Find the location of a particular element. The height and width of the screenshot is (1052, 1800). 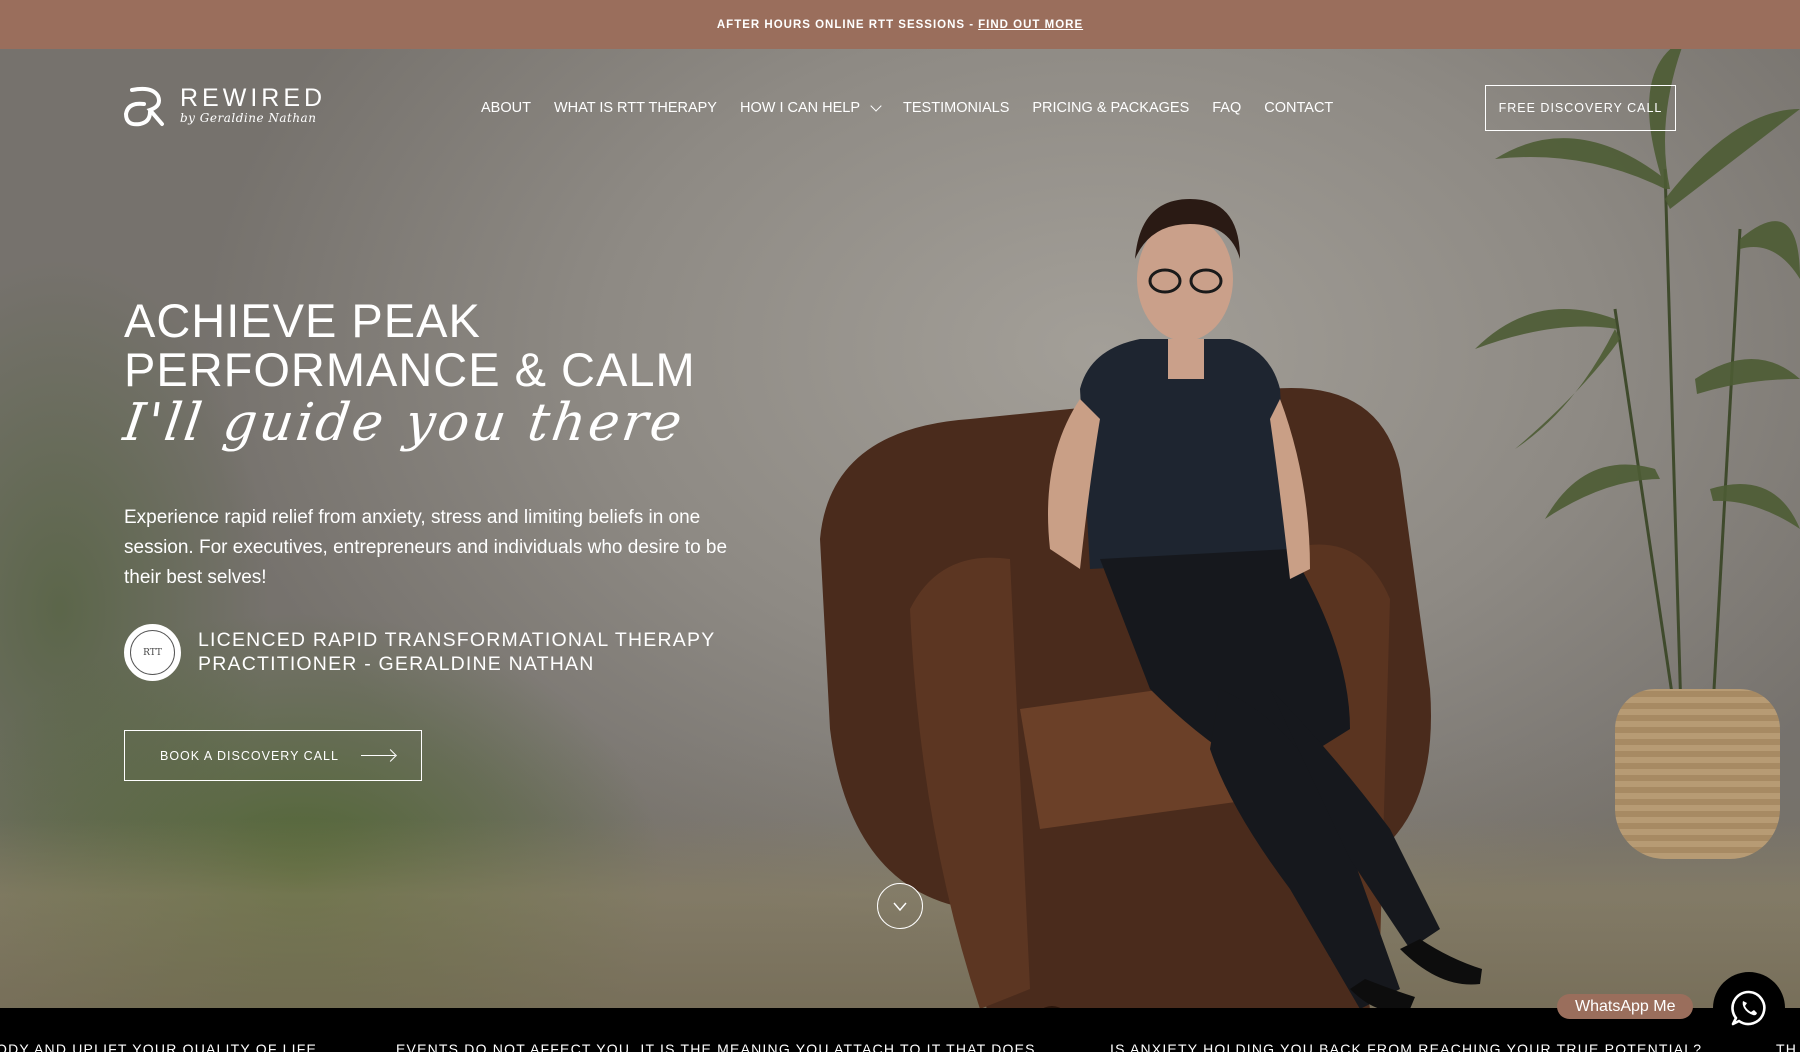

scroll-down-button is located at coordinates (900, 906).